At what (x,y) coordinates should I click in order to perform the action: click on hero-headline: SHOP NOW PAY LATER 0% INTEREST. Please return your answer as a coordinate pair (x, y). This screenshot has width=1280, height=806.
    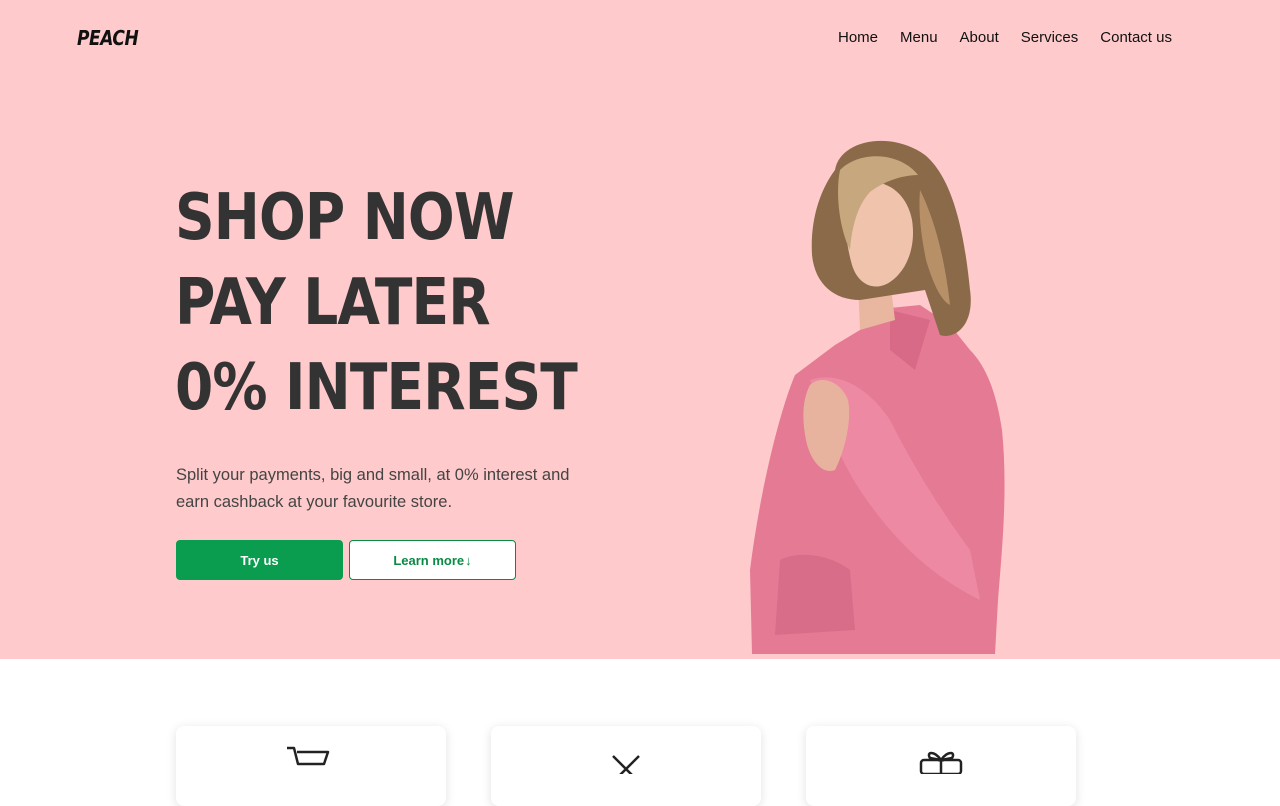
    Looking at the image, I should click on (408, 303).